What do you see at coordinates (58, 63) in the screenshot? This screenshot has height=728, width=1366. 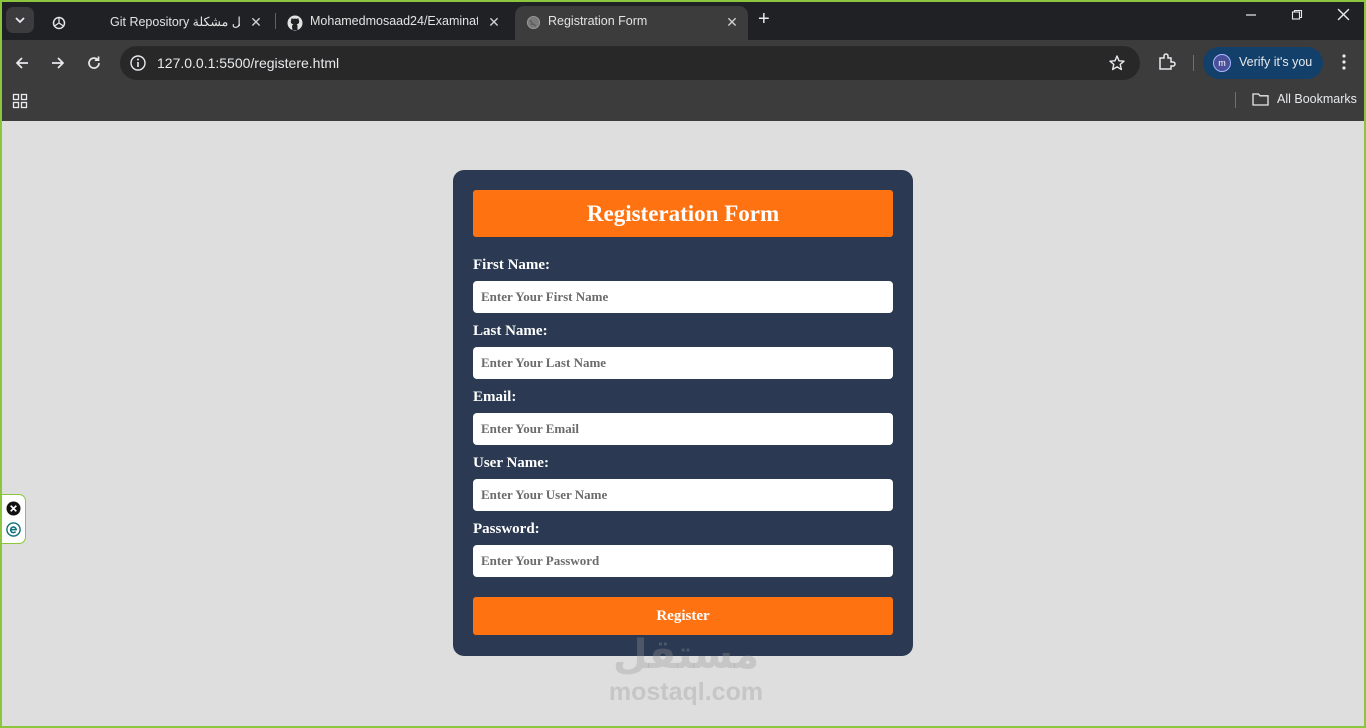 I see `forward-icon` at bounding box center [58, 63].